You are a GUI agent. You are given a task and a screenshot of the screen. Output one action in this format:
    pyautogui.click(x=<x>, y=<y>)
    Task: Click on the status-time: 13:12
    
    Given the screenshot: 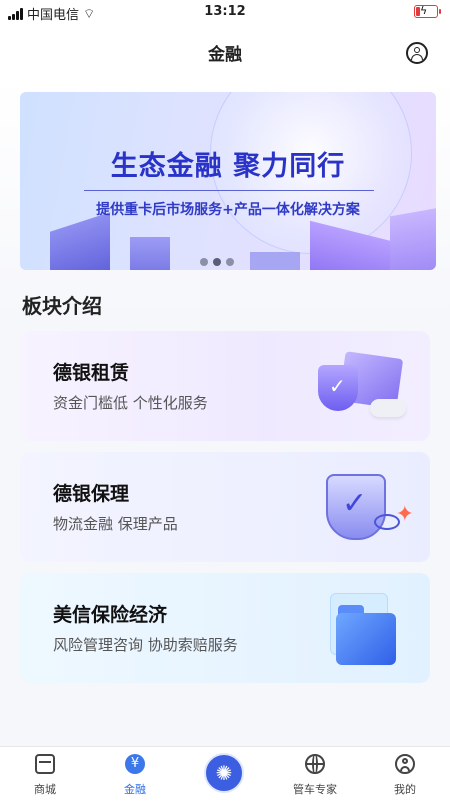 What is the action you would take?
    pyautogui.click(x=225, y=11)
    